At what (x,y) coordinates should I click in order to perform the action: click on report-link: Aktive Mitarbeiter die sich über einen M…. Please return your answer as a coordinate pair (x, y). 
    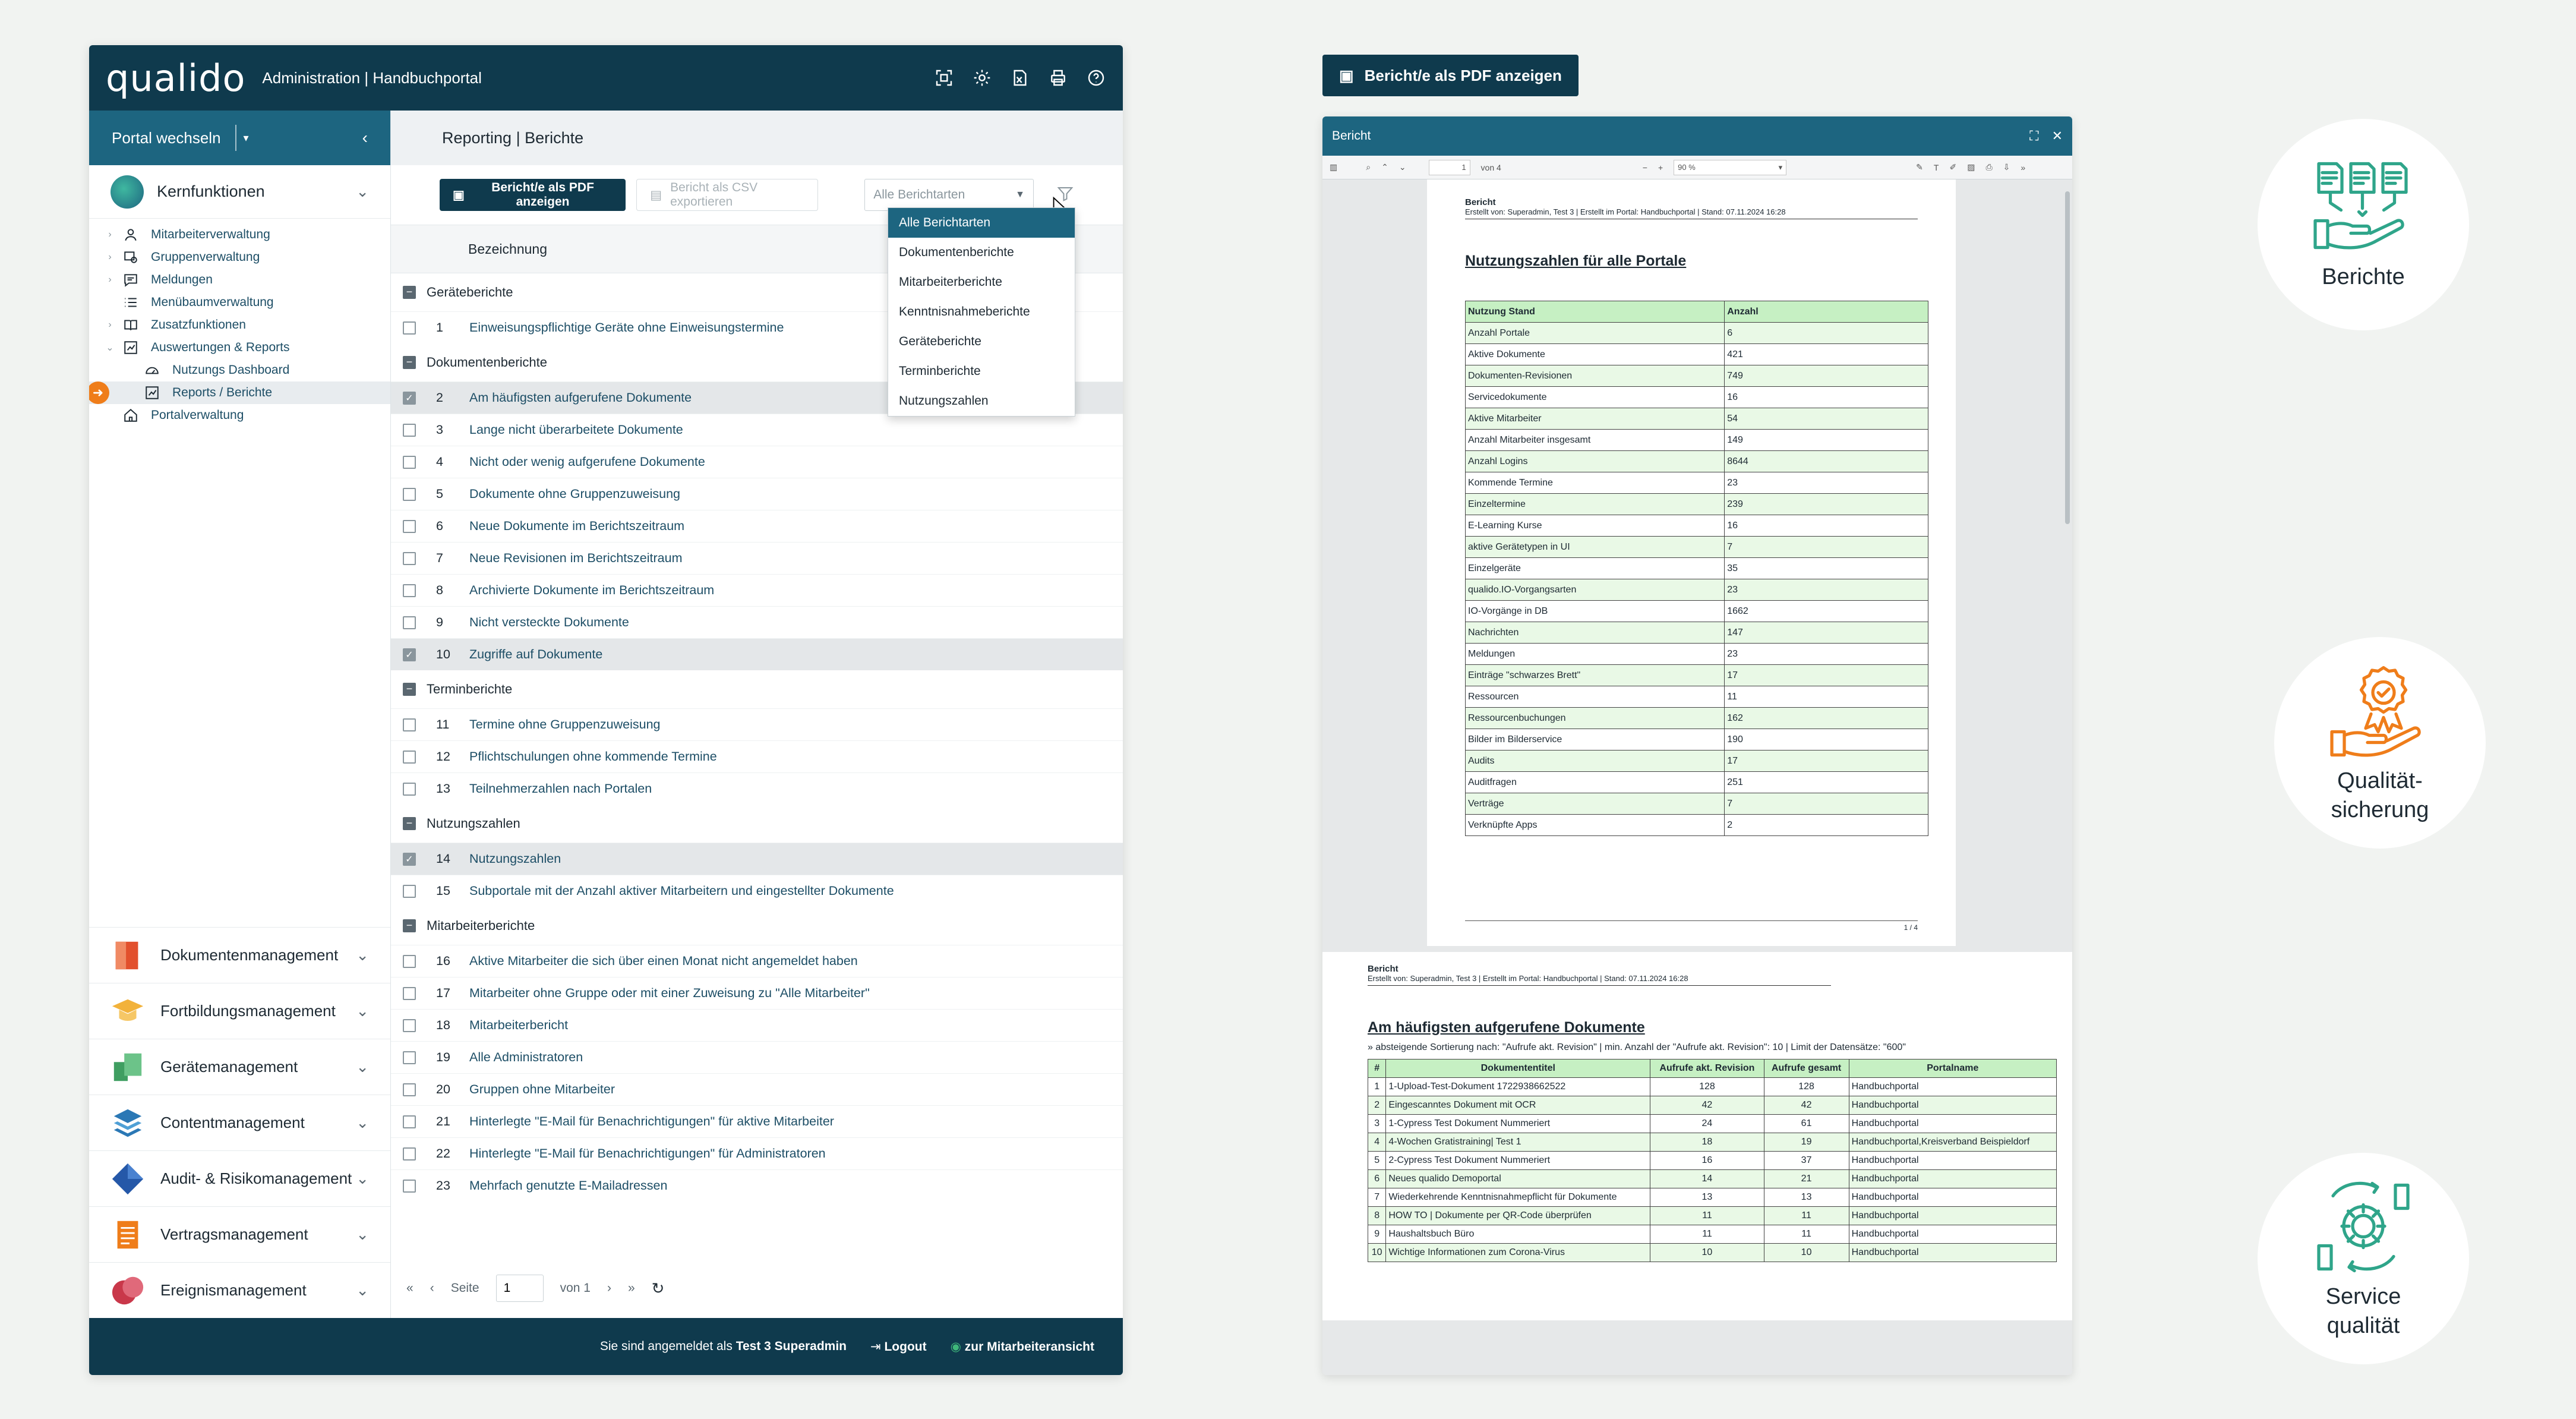
    Looking at the image, I should click on (663, 961).